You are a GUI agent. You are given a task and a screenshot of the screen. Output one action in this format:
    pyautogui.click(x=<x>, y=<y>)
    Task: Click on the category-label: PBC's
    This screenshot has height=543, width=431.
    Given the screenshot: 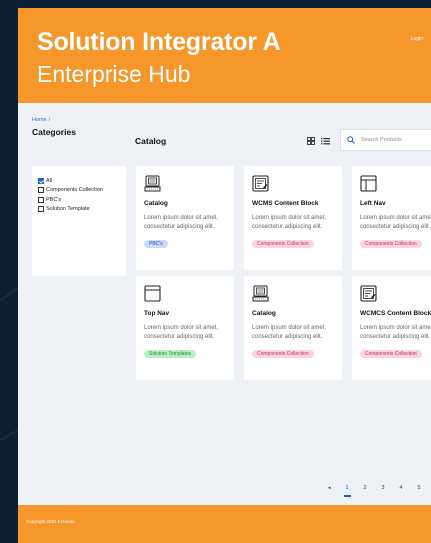 What is the action you would take?
    pyautogui.click(x=54, y=199)
    